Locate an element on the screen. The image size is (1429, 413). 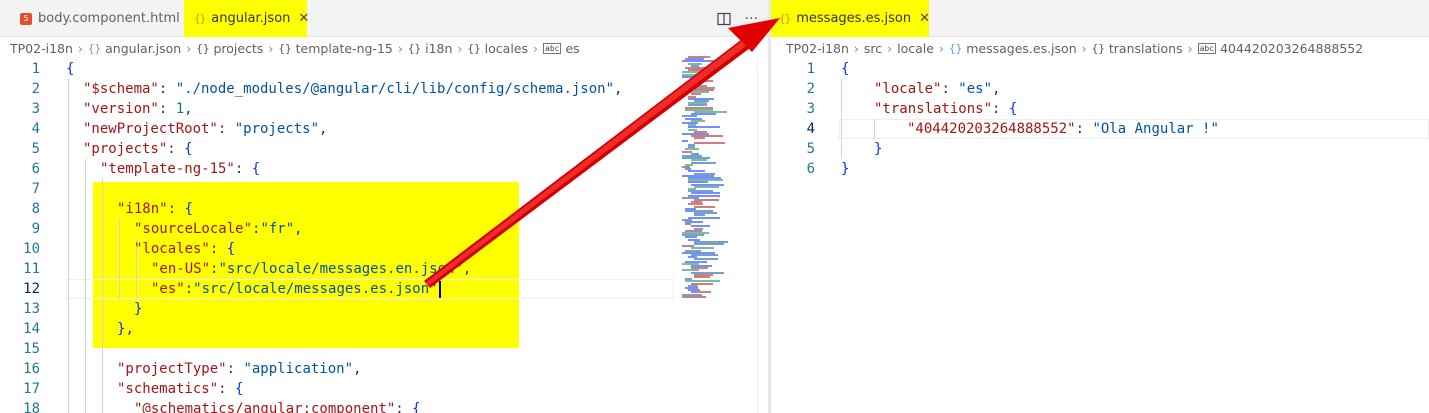
html5-icon: 5 is located at coordinates (26, 18).